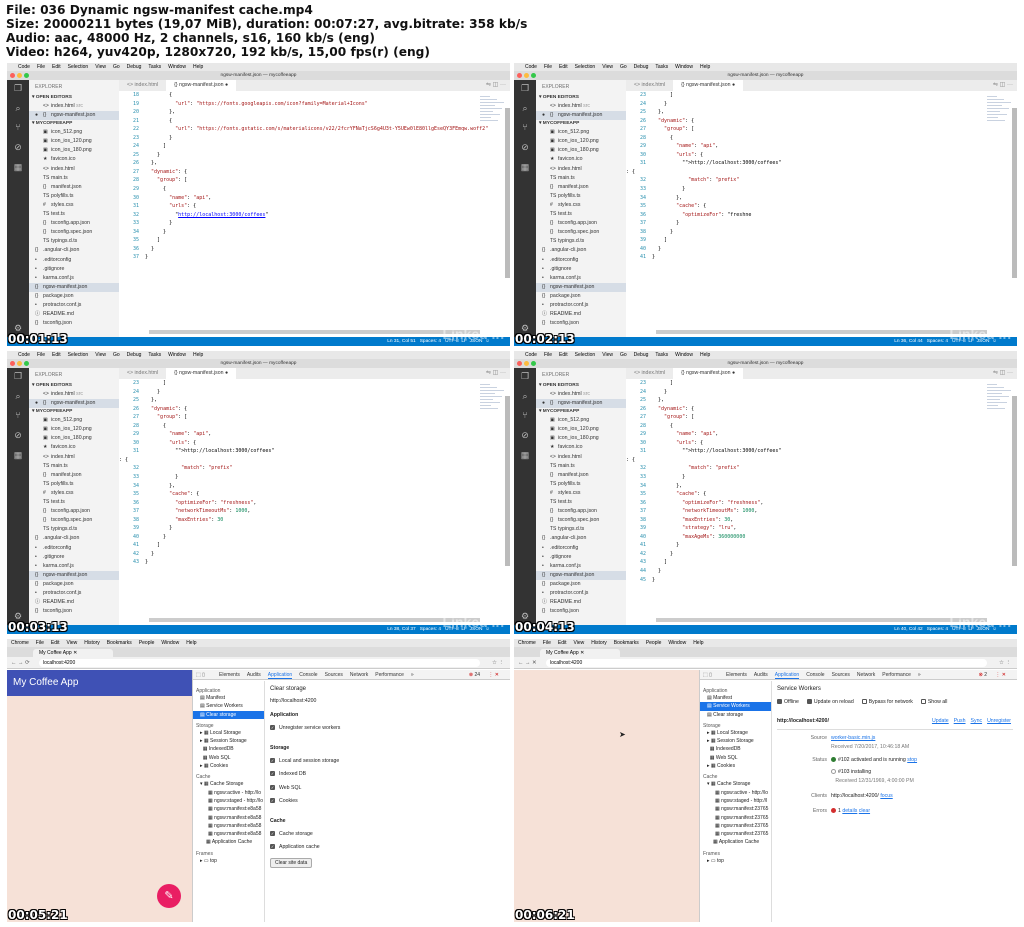 This screenshot has width=1024, height=927. What do you see at coordinates (581, 223) in the screenshot?
I see `explorer-file: {} tsconfig.app.json` at bounding box center [581, 223].